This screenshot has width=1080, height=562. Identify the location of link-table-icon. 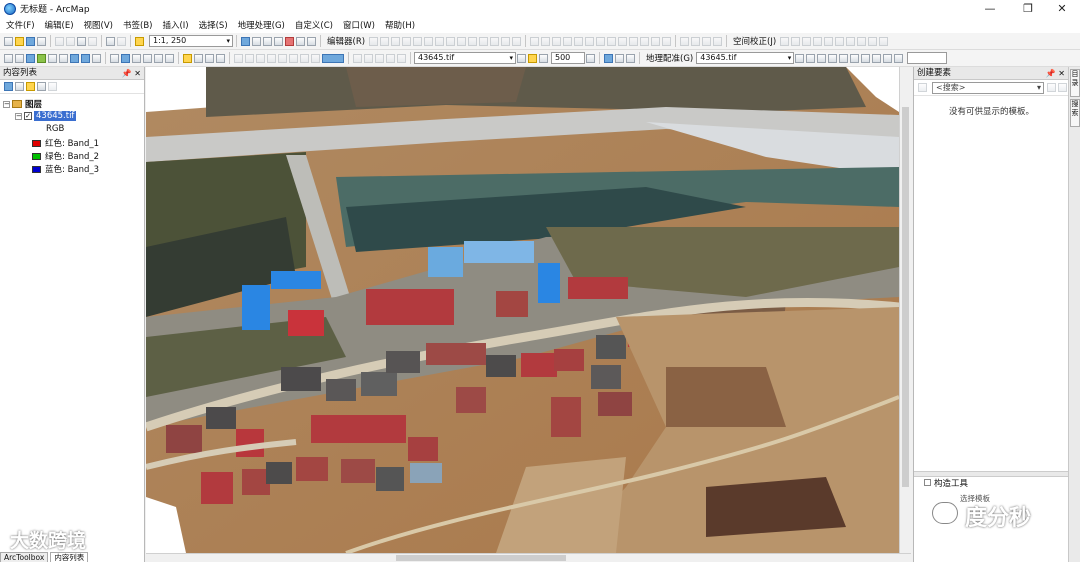
(862, 41).